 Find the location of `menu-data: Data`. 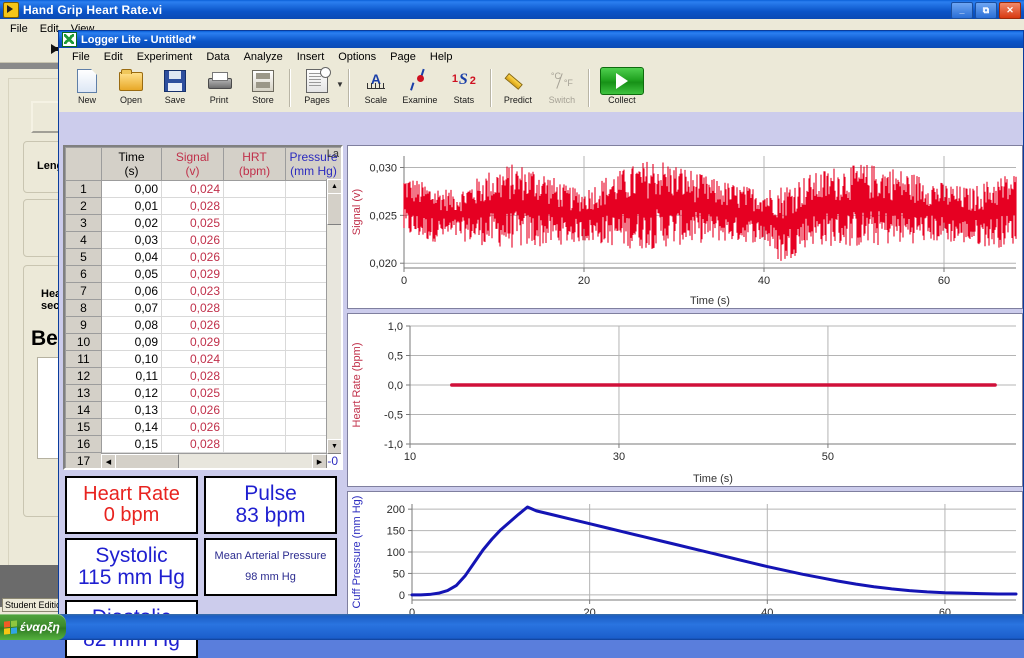

menu-data: Data is located at coordinates (217, 57).